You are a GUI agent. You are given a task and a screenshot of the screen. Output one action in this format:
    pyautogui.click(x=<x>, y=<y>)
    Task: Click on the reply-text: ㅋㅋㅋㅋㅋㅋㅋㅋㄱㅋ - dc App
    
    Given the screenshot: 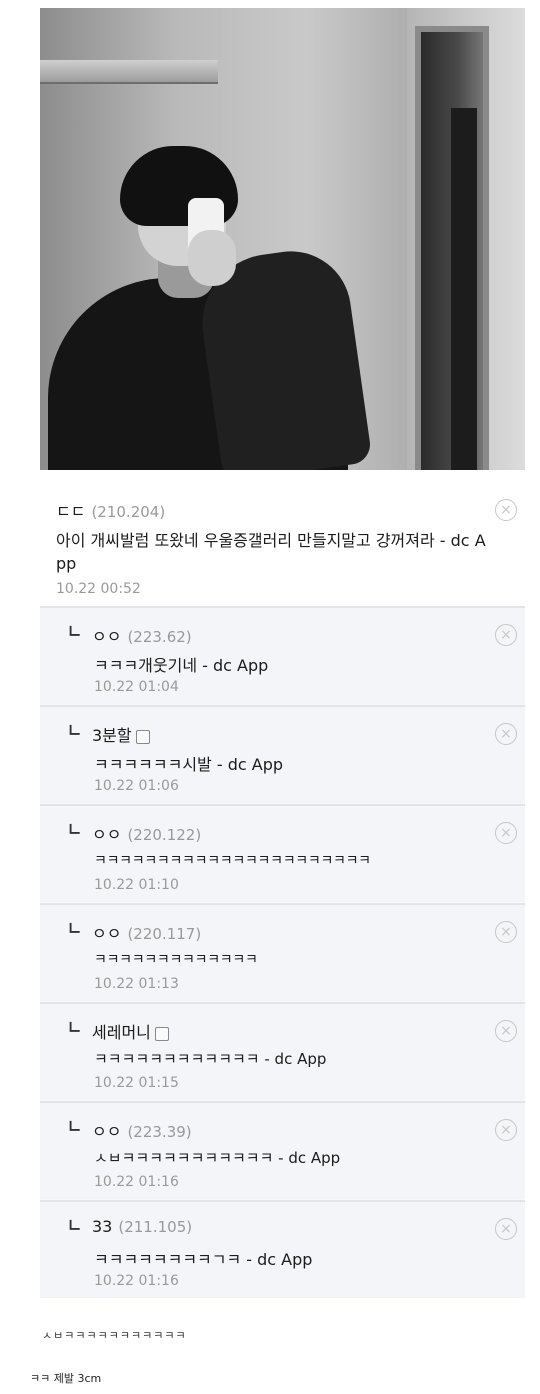 What is the action you would take?
    pyautogui.click(x=203, y=1259)
    